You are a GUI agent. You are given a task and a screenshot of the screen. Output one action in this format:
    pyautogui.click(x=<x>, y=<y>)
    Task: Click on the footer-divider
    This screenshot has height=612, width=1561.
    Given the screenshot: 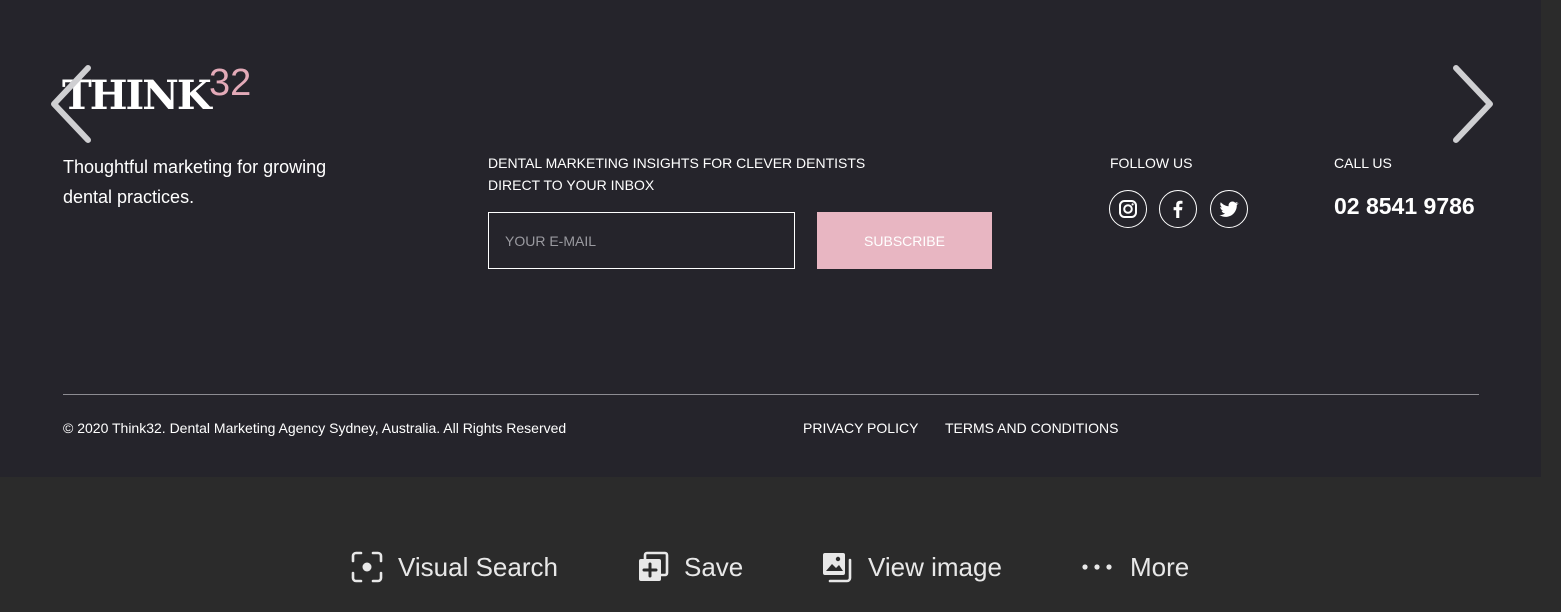 What is the action you would take?
    pyautogui.click(x=771, y=394)
    